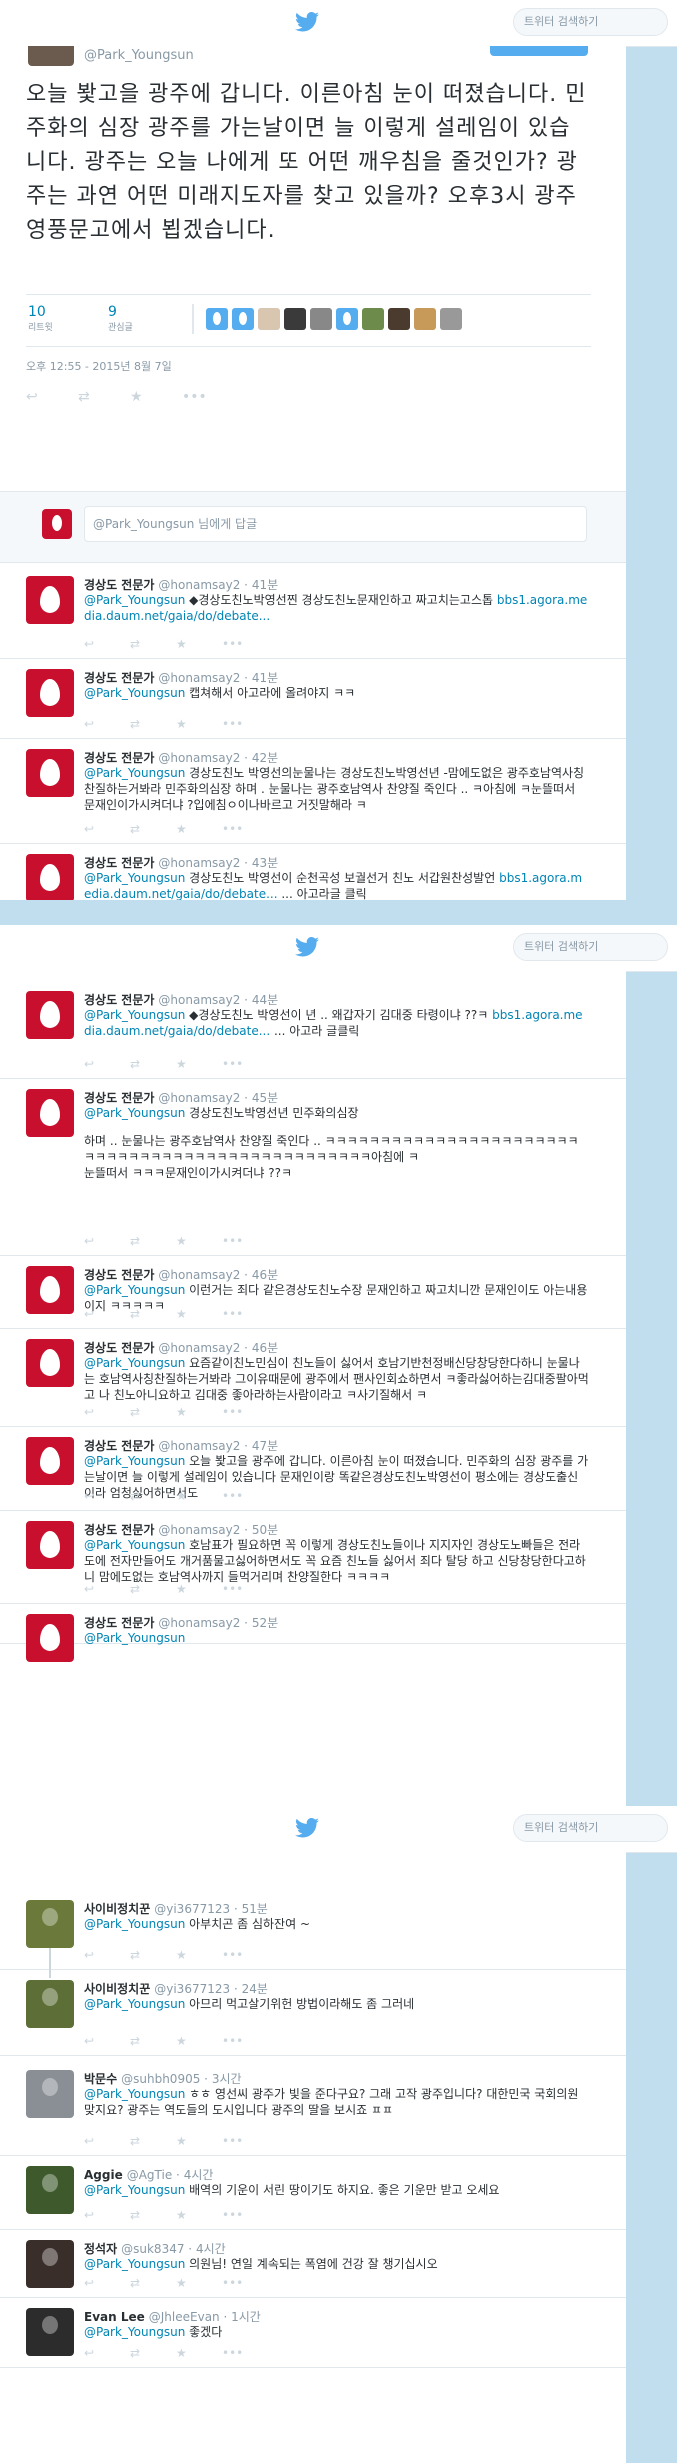 This screenshot has width=677, height=2463. What do you see at coordinates (160, 2079) in the screenshot?
I see `author-handle: @suhbh0905` at bounding box center [160, 2079].